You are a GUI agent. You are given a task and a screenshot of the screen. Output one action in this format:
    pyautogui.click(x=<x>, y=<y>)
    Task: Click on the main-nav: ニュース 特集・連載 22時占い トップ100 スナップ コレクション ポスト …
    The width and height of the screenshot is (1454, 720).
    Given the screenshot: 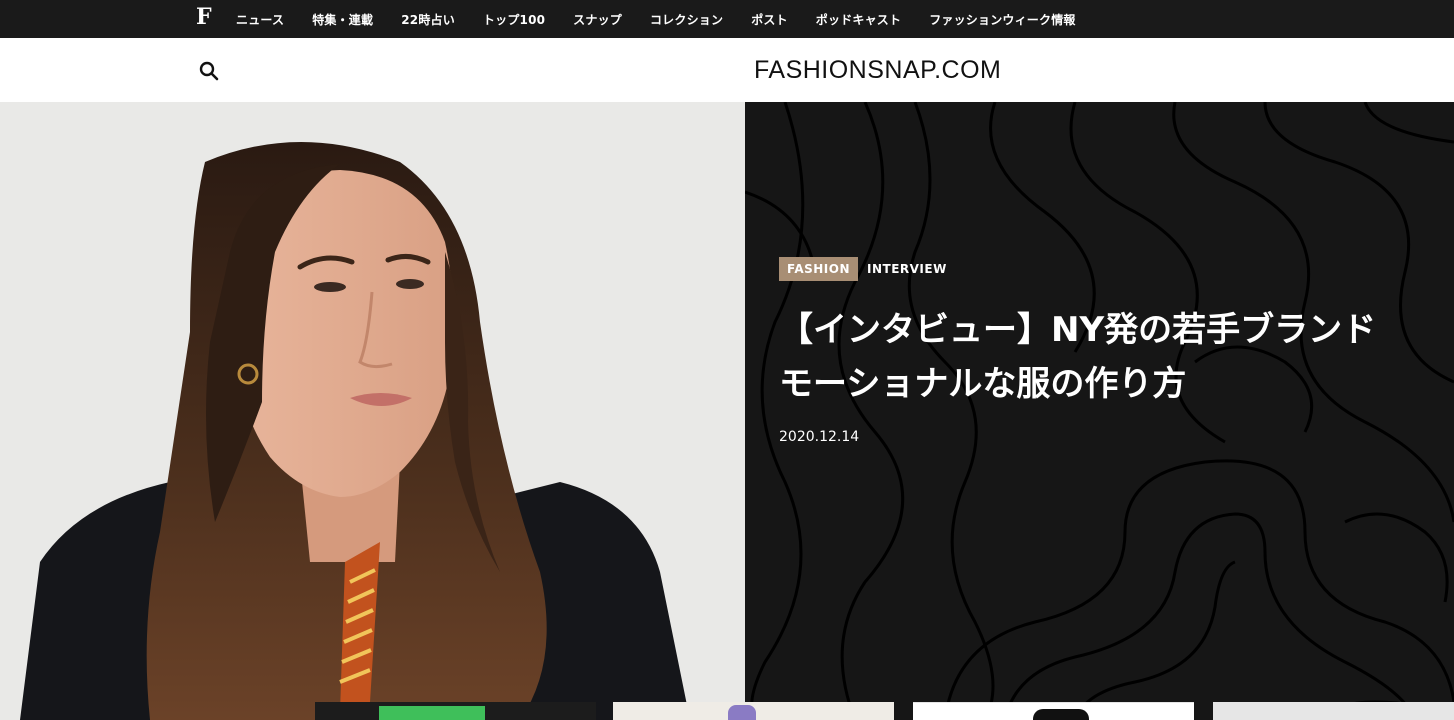 What is the action you would take?
    pyautogui.click(x=670, y=19)
    